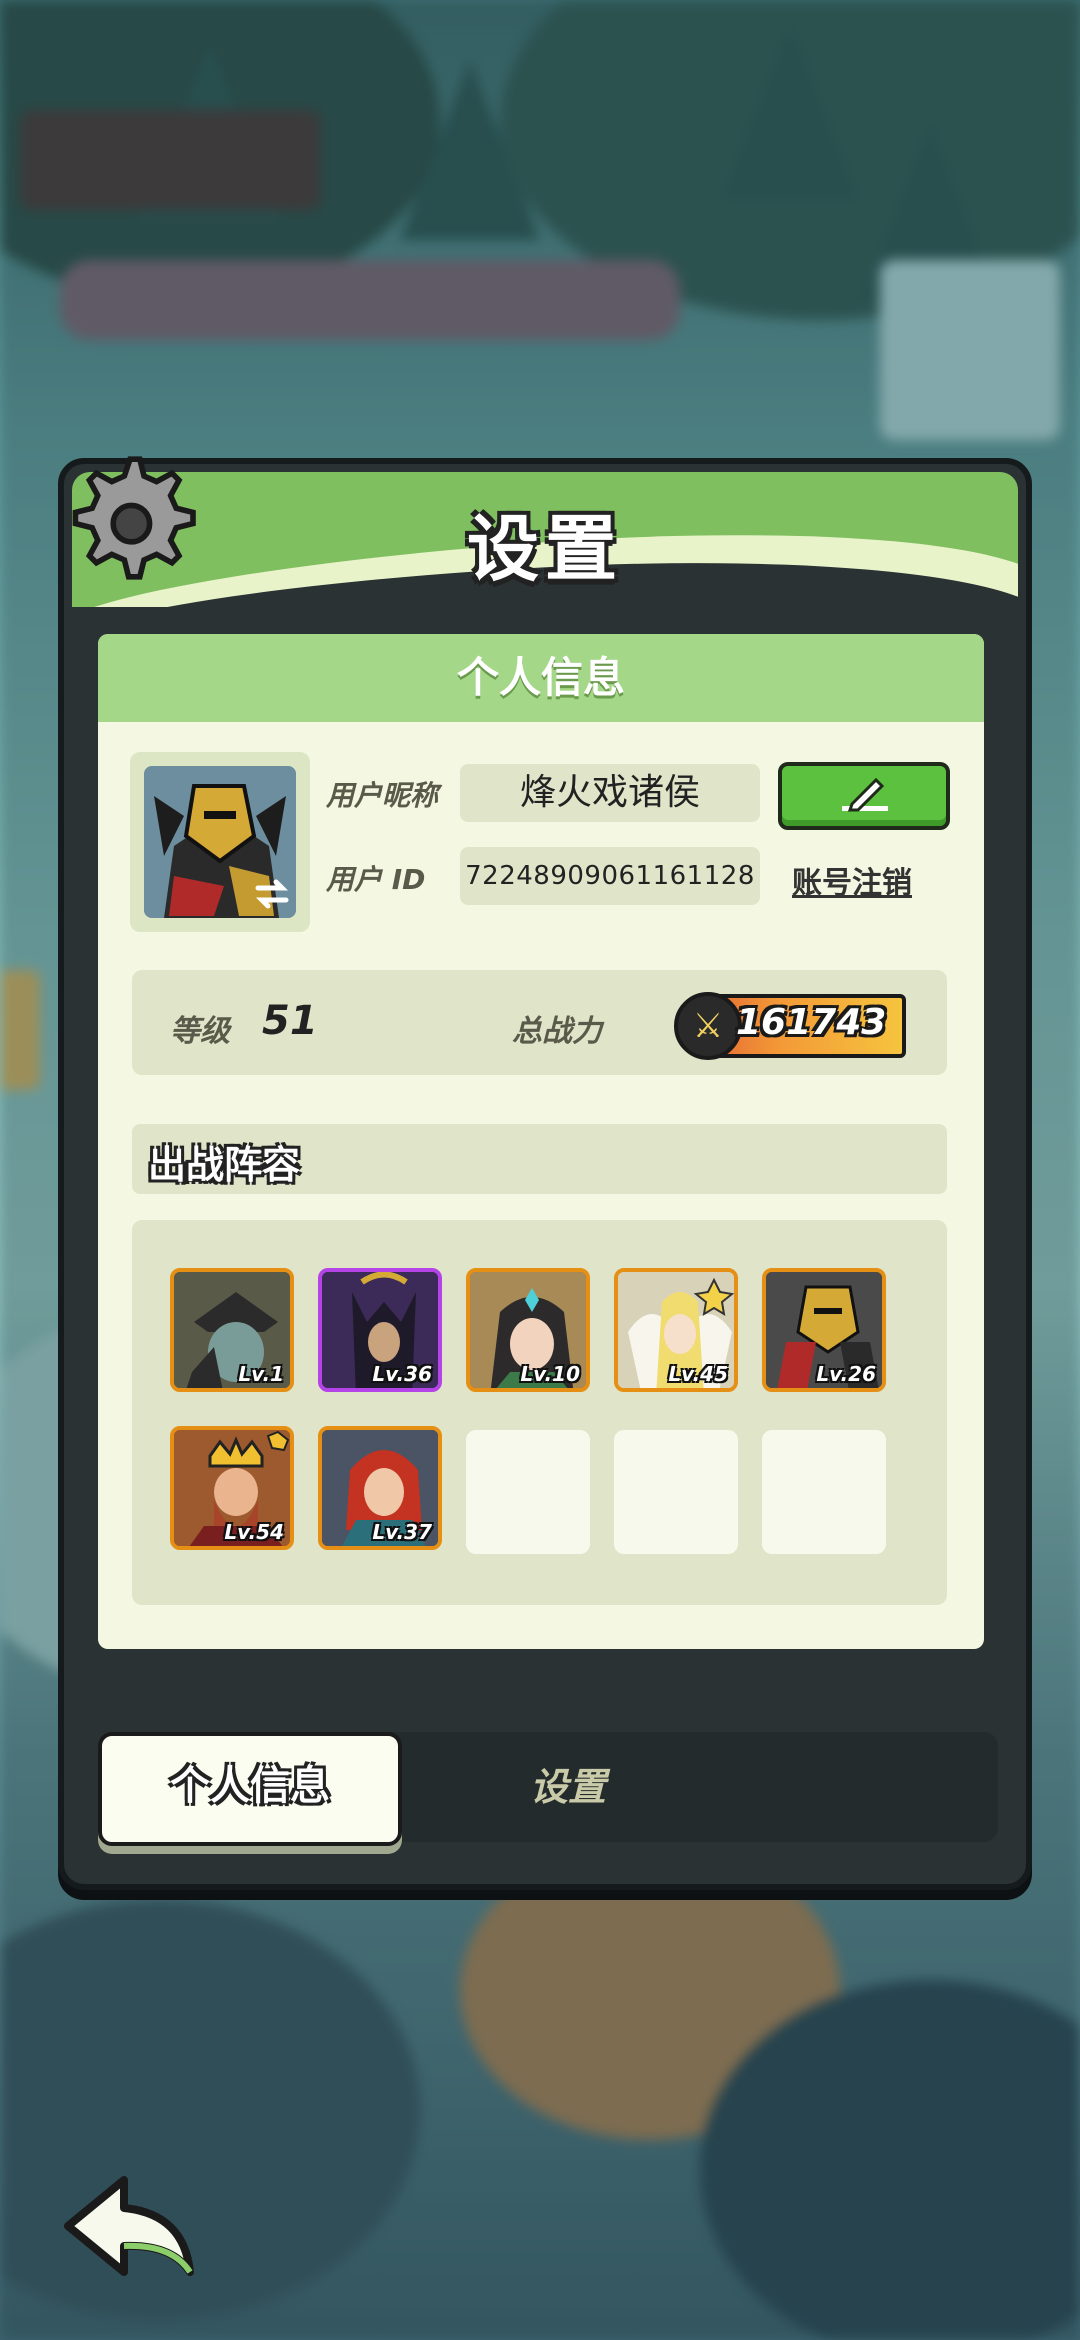 This screenshot has width=1080, height=2340. What do you see at coordinates (134, 518) in the screenshot?
I see `gear-icon` at bounding box center [134, 518].